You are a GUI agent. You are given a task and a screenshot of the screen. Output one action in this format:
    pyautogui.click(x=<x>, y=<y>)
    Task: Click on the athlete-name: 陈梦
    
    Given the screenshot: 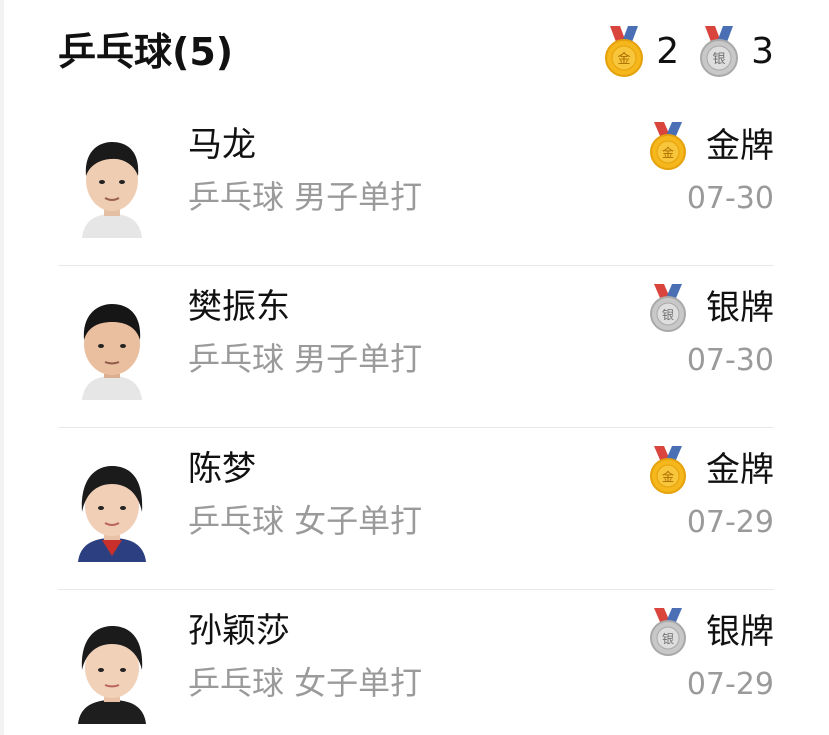 What is the action you would take?
    pyautogui.click(x=222, y=469)
    